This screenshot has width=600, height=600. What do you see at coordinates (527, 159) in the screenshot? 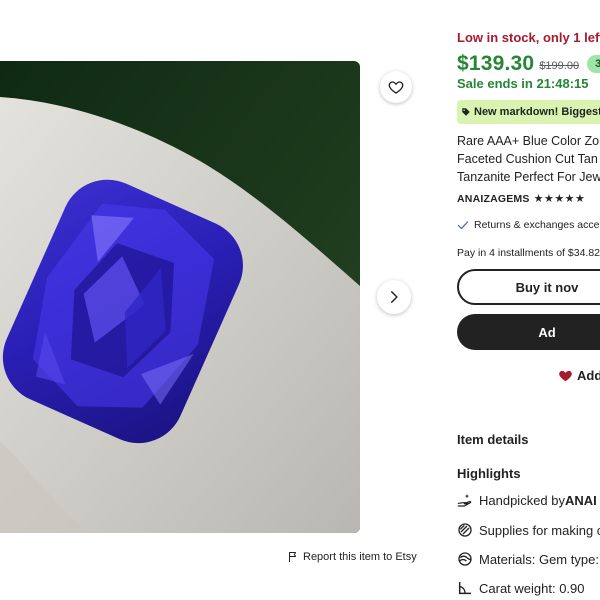
I see `listing-title-line: Faceted Cushion Cut Tan` at bounding box center [527, 159].